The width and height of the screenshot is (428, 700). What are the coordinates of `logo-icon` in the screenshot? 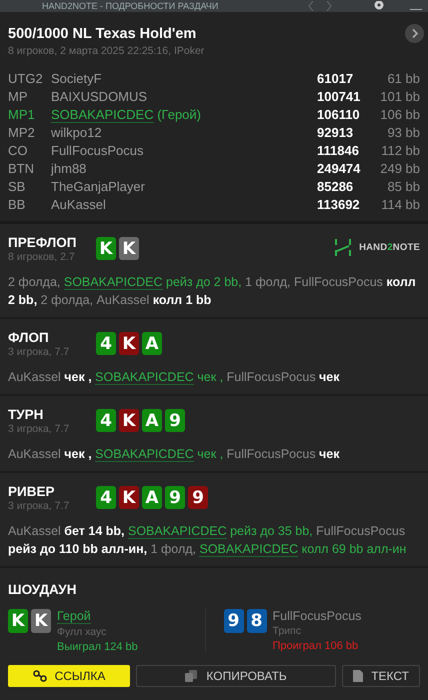 It's located at (343, 247).